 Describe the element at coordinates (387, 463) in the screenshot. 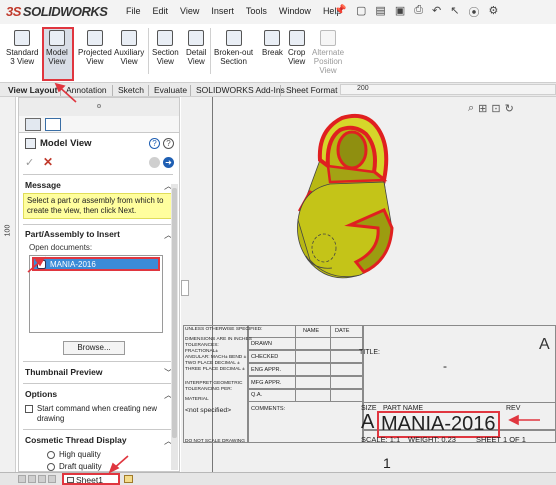

I see `zone-number: 1` at that location.